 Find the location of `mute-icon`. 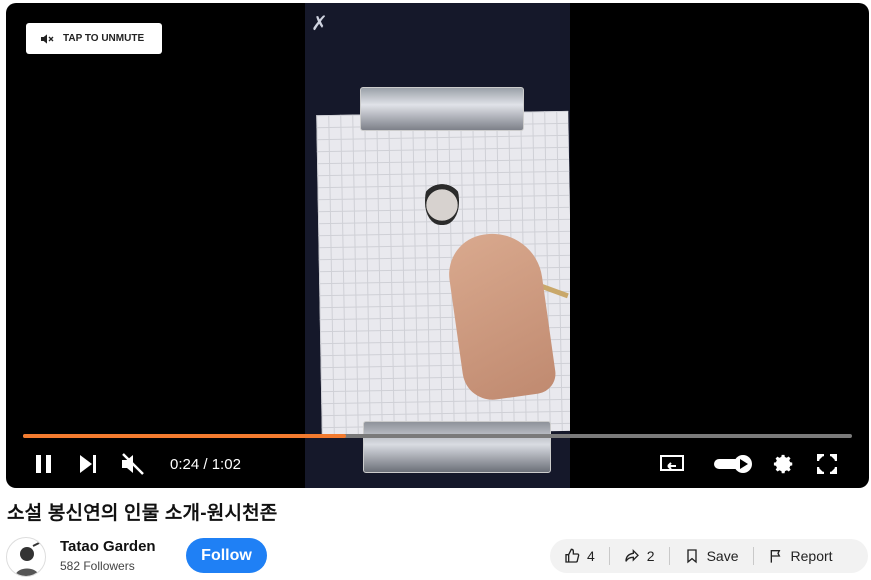

mute-icon is located at coordinates (133, 464).